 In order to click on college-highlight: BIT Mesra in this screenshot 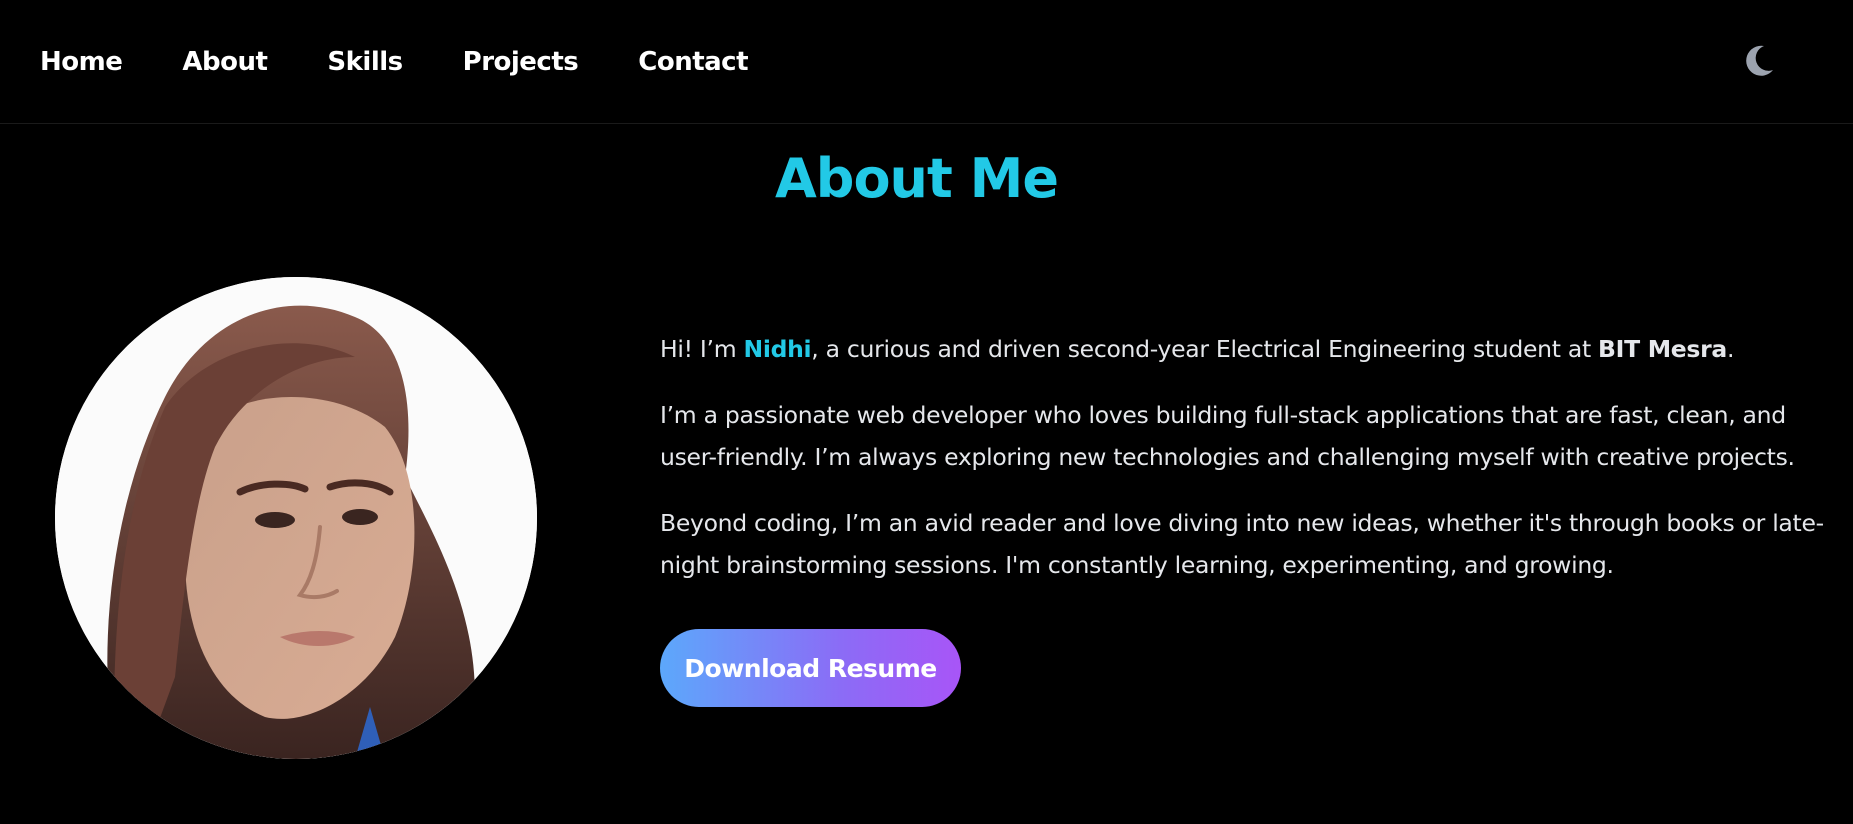, I will do `click(1662, 349)`.